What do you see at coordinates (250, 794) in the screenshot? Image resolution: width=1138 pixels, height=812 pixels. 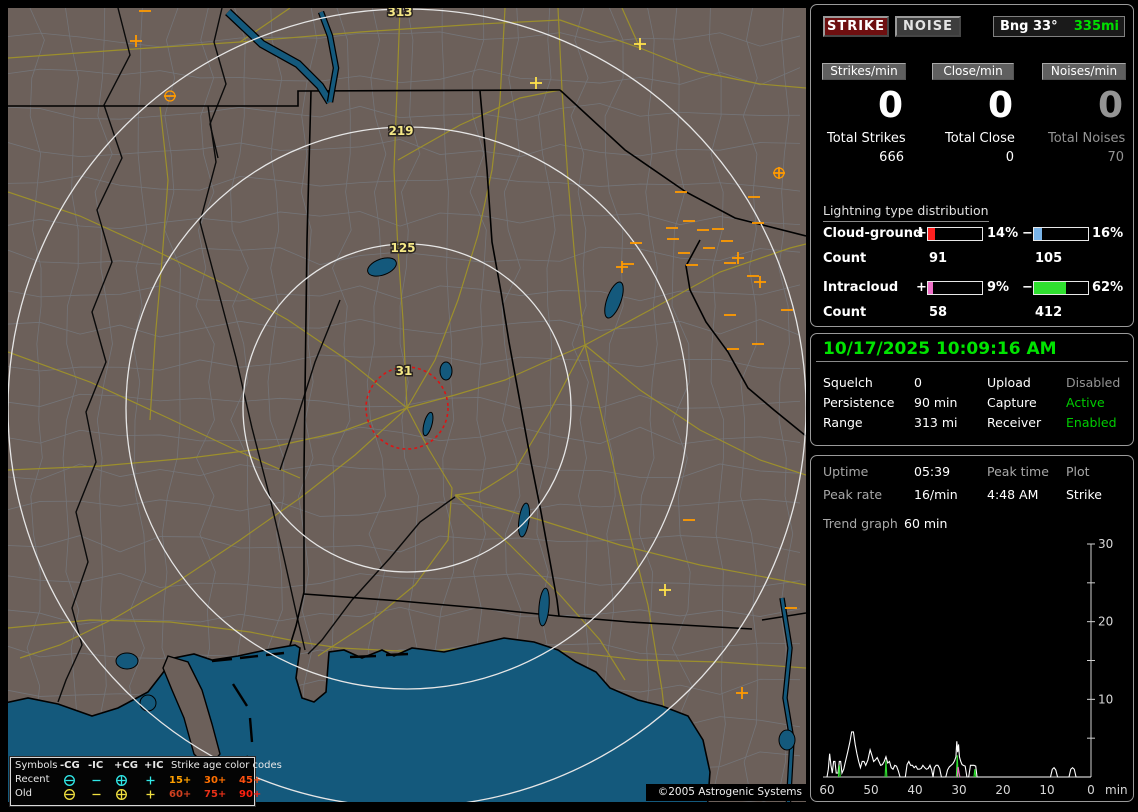 I see `age-code-90plus: 90+` at bounding box center [250, 794].